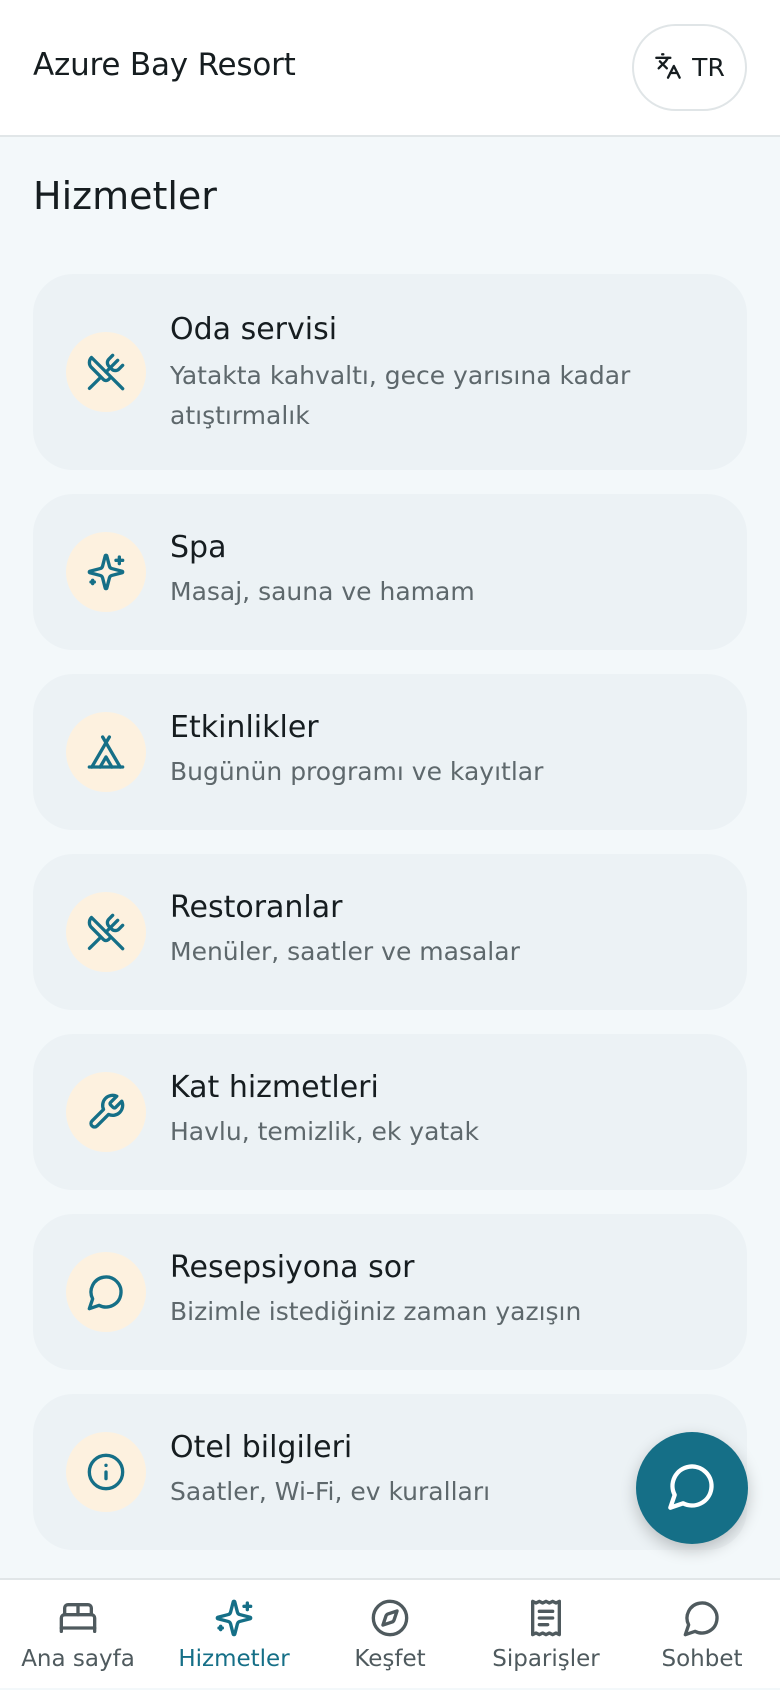 The image size is (780, 1690). I want to click on service-subtitle: Saatler, Wi-Fi, ev kuralları, so click(330, 1491).